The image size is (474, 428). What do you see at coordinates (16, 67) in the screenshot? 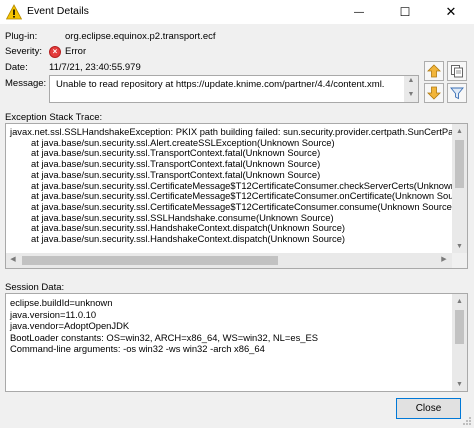
I see `date-label: Date:` at bounding box center [16, 67].